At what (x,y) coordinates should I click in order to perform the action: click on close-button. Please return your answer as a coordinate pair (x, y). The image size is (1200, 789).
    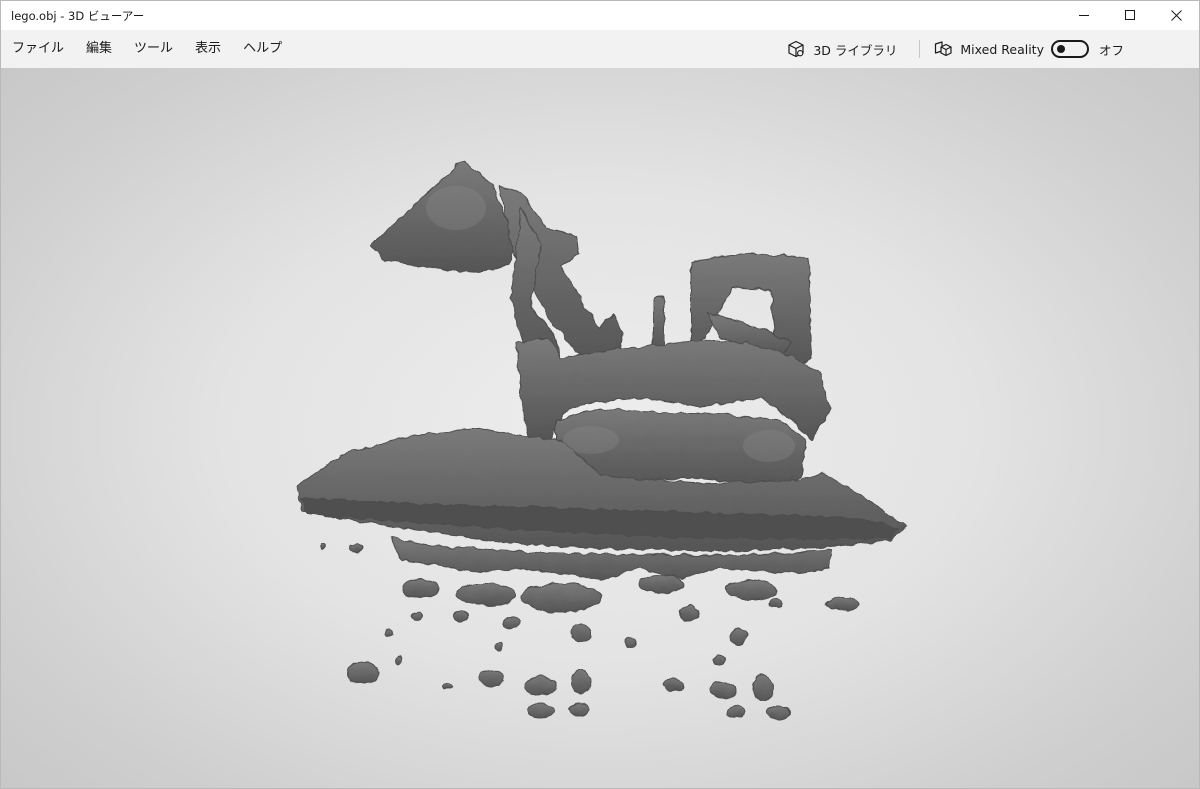
    Looking at the image, I should click on (1176, 15).